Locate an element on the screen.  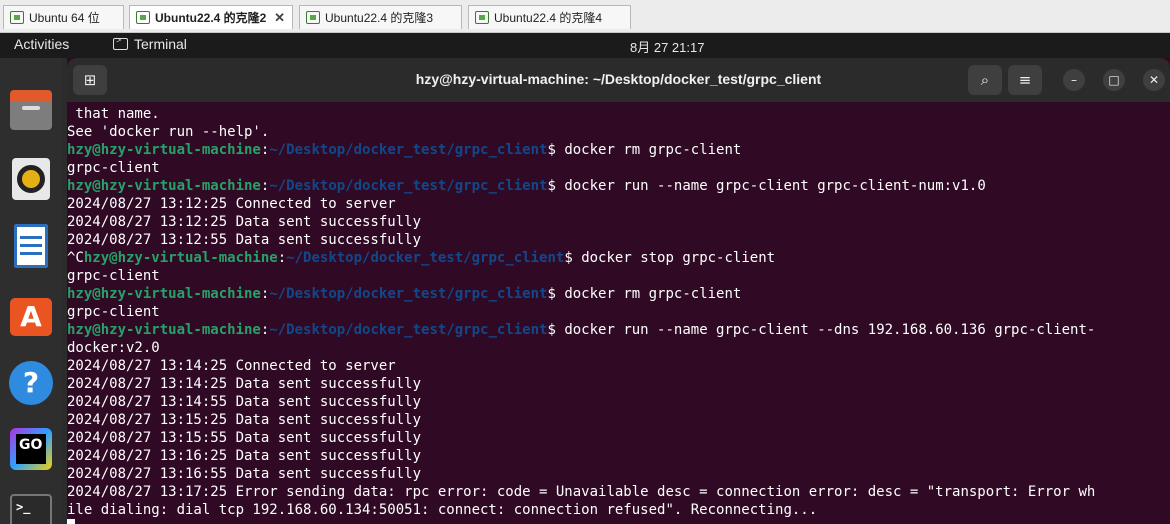
terminal-dock-icon: >_ is located at coordinates (31, 507).